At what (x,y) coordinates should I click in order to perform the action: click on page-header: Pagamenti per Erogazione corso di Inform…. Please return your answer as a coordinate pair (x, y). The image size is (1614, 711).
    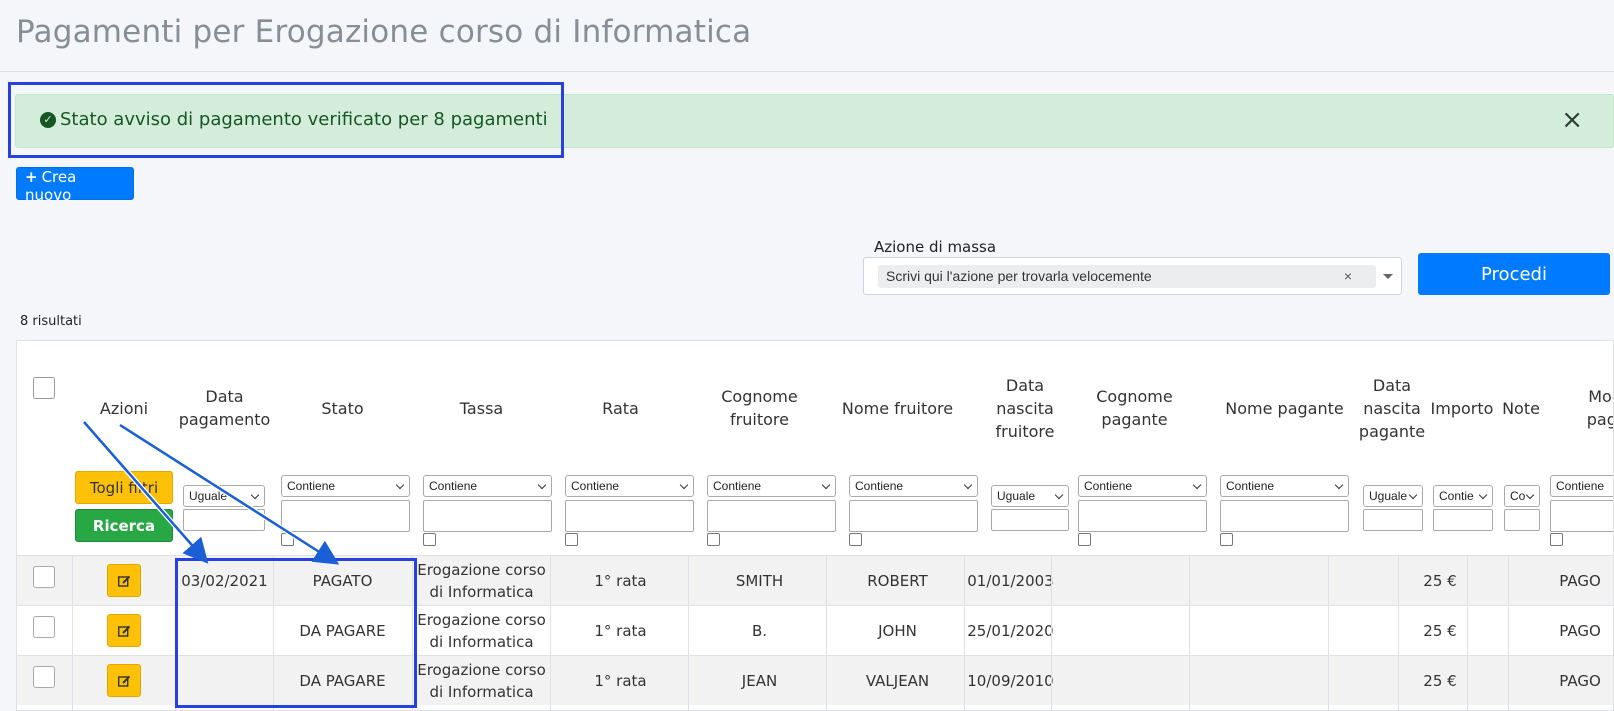
    Looking at the image, I should click on (807, 36).